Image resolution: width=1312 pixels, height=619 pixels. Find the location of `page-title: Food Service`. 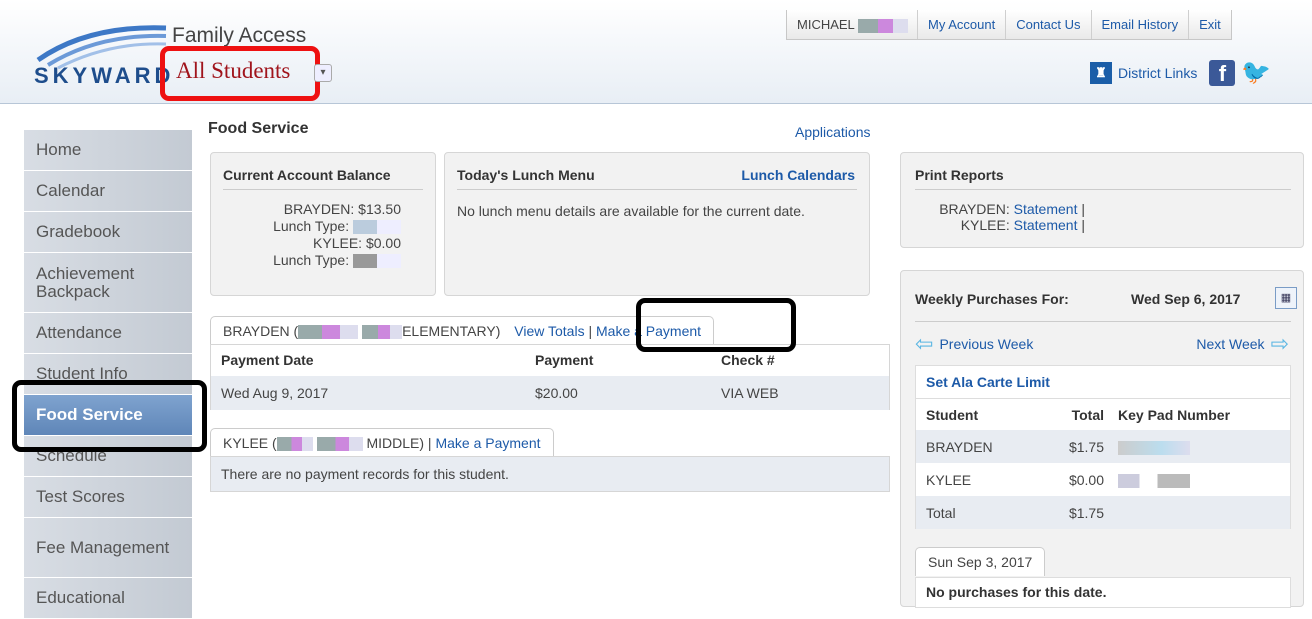

page-title: Food Service is located at coordinates (258, 128).